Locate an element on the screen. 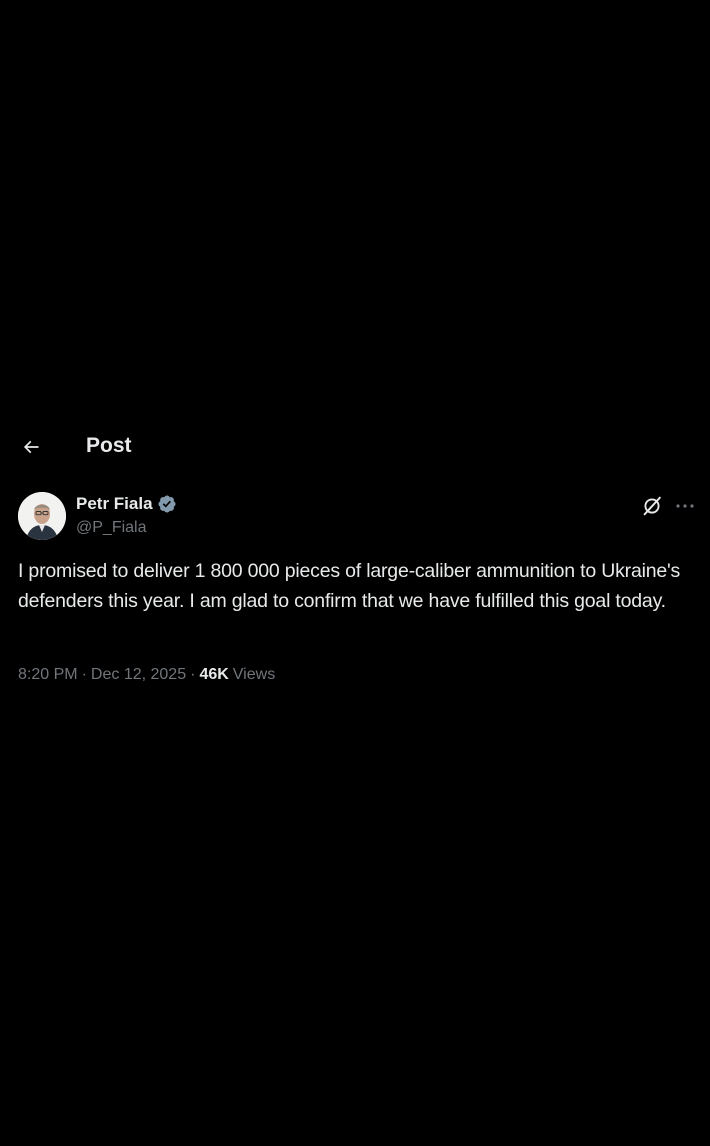 The width and height of the screenshot is (710, 1146). avatar is located at coordinates (42, 516).